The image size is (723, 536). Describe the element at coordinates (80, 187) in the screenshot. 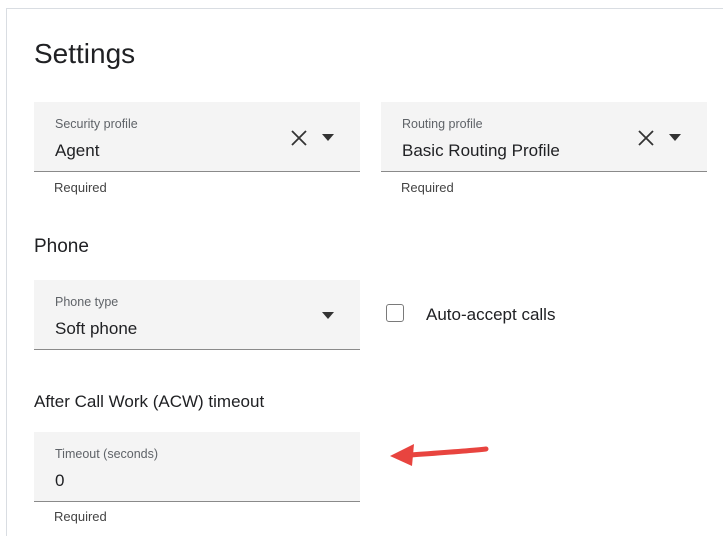

I see `security-profile-helper: Required` at that location.